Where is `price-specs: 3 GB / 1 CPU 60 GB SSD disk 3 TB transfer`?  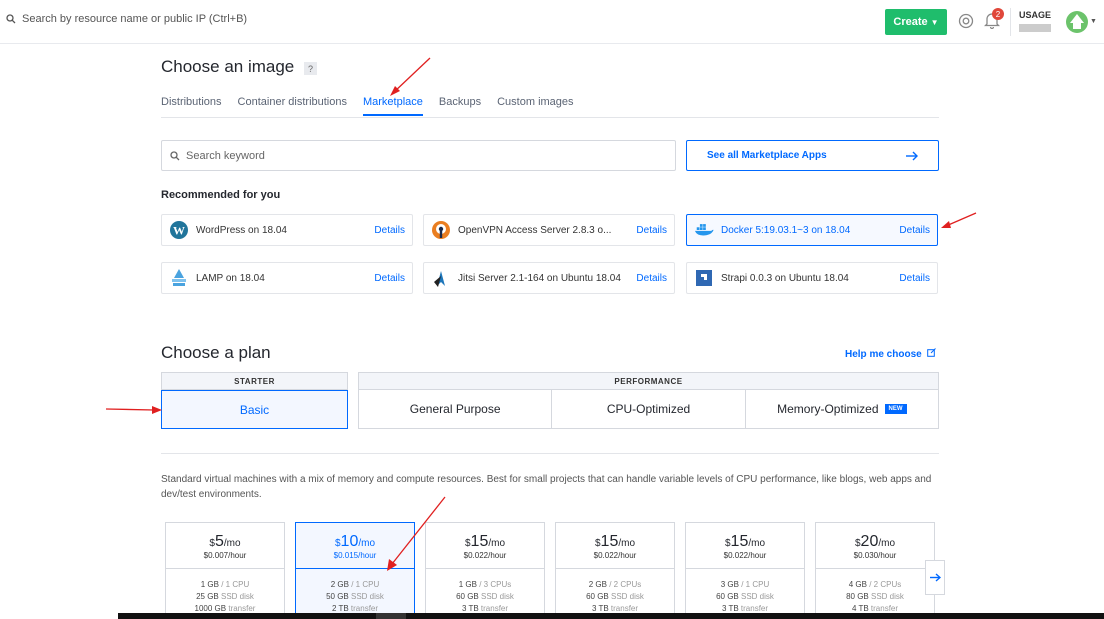
price-specs: 3 GB / 1 CPU 60 GB SSD disk 3 TB transfer is located at coordinates (745, 592).